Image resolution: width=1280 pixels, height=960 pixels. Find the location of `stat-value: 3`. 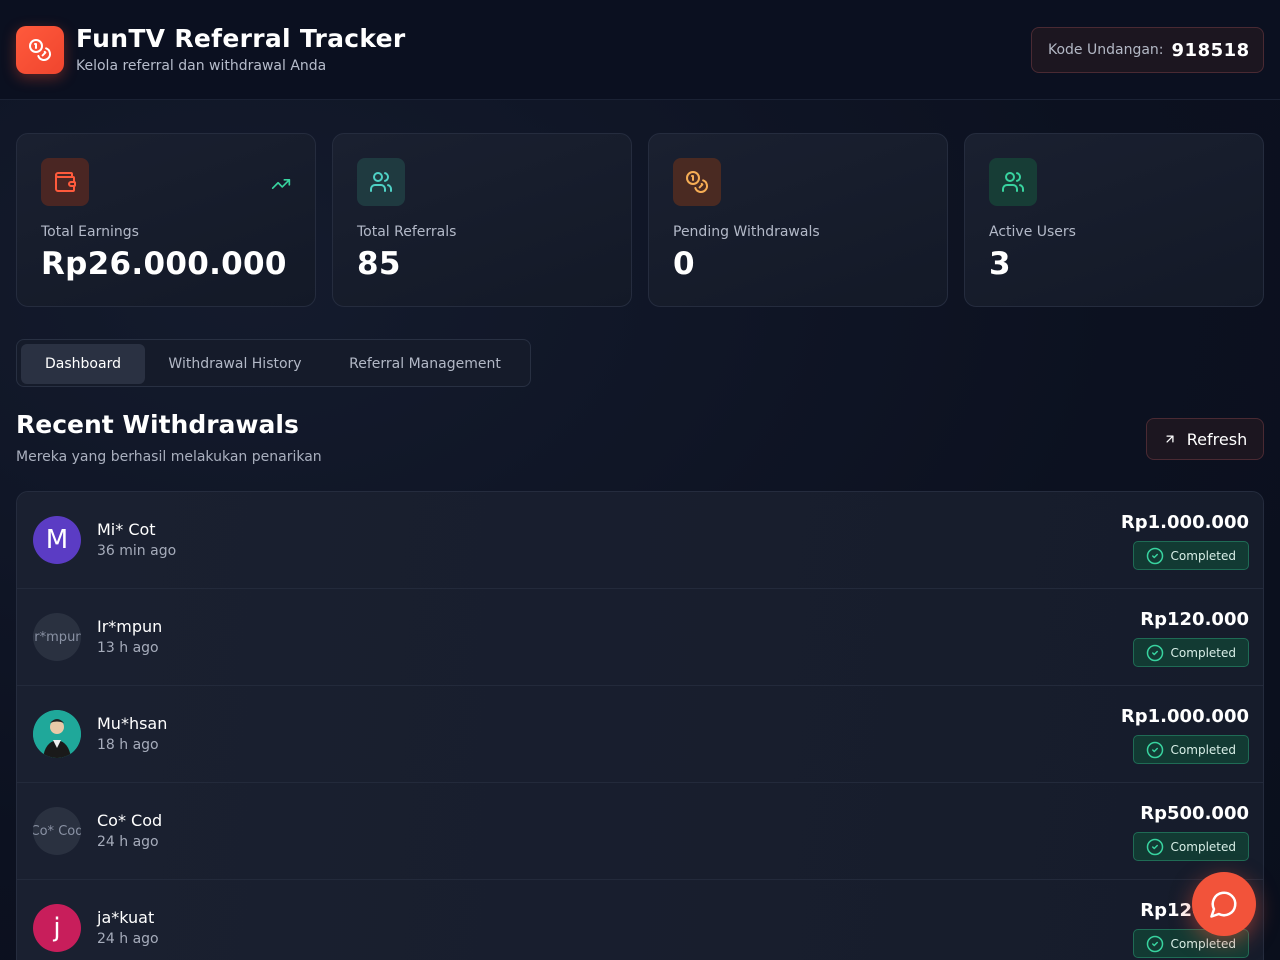

stat-value: 3 is located at coordinates (1000, 264).